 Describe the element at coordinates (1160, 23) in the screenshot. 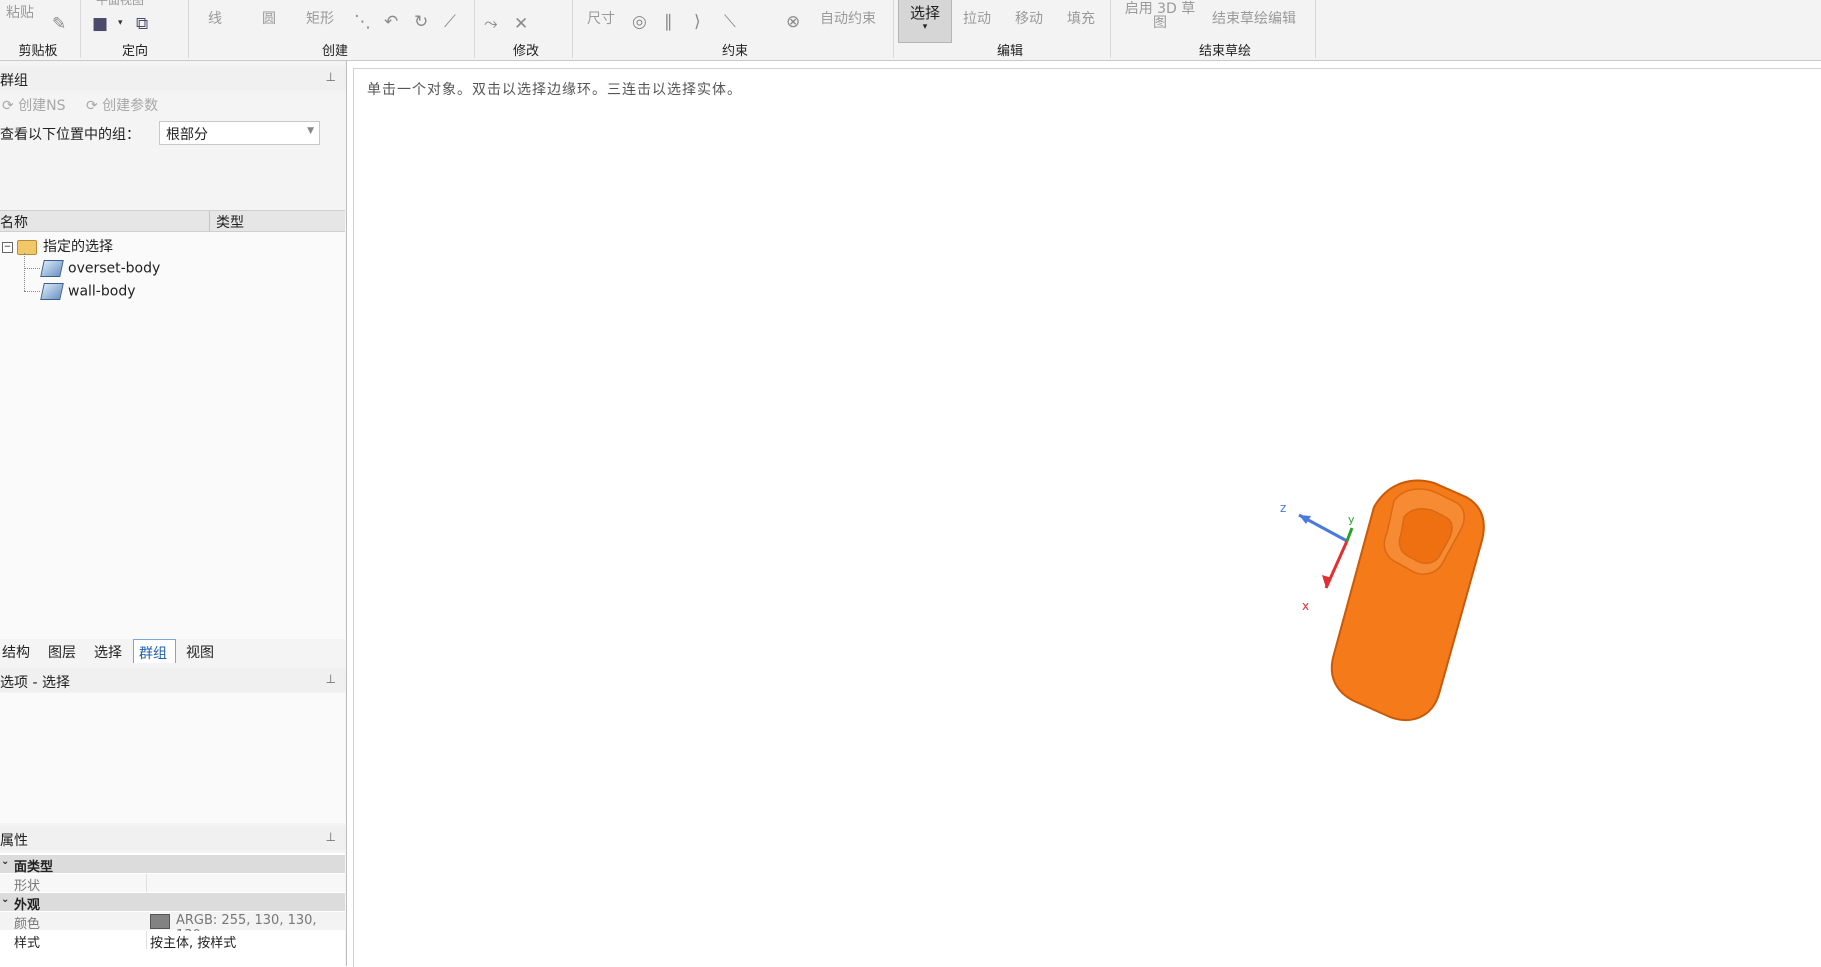

I see `enable-3d-label-line2: 图` at that location.